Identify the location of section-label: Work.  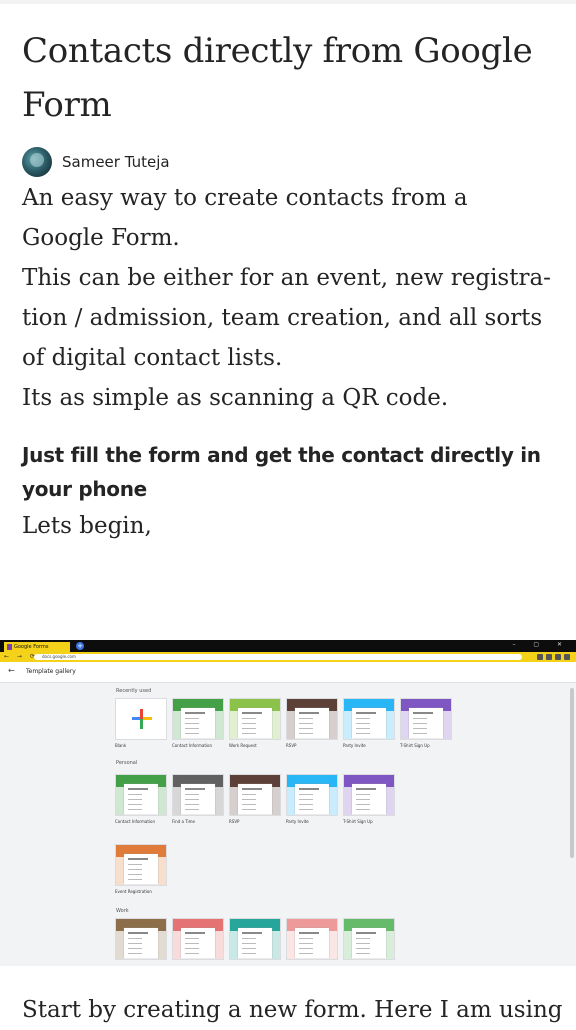
(122, 911).